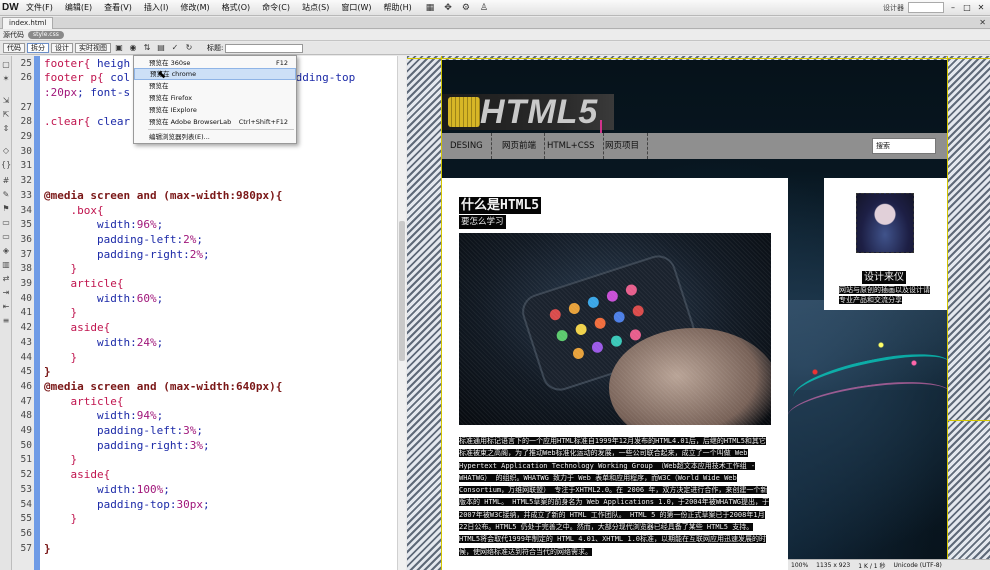  What do you see at coordinates (161, 48) in the screenshot?
I see `visual-aids-icon: ▤` at bounding box center [161, 48].